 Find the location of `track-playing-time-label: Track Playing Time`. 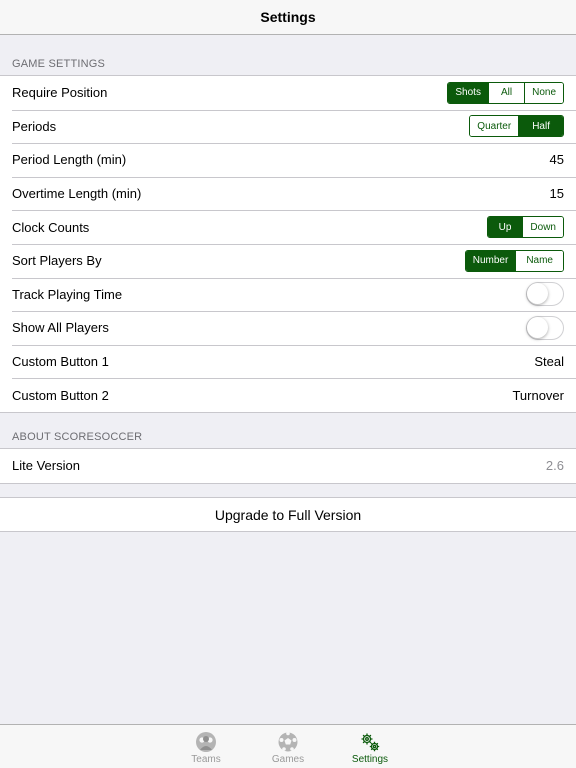

track-playing-time-label: Track Playing Time is located at coordinates (67, 294).